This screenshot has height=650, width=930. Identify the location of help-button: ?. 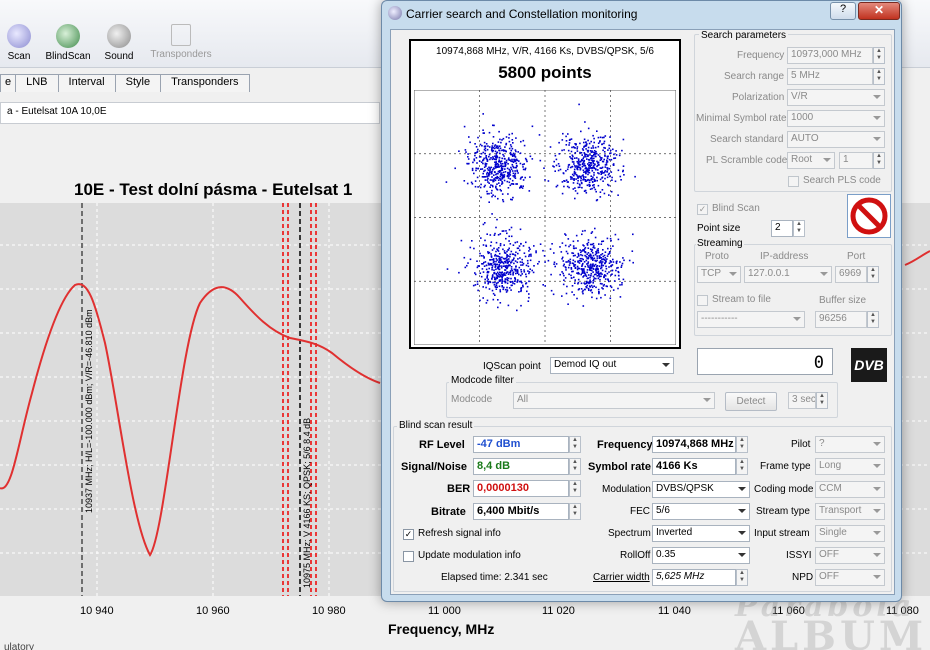
(843, 11).